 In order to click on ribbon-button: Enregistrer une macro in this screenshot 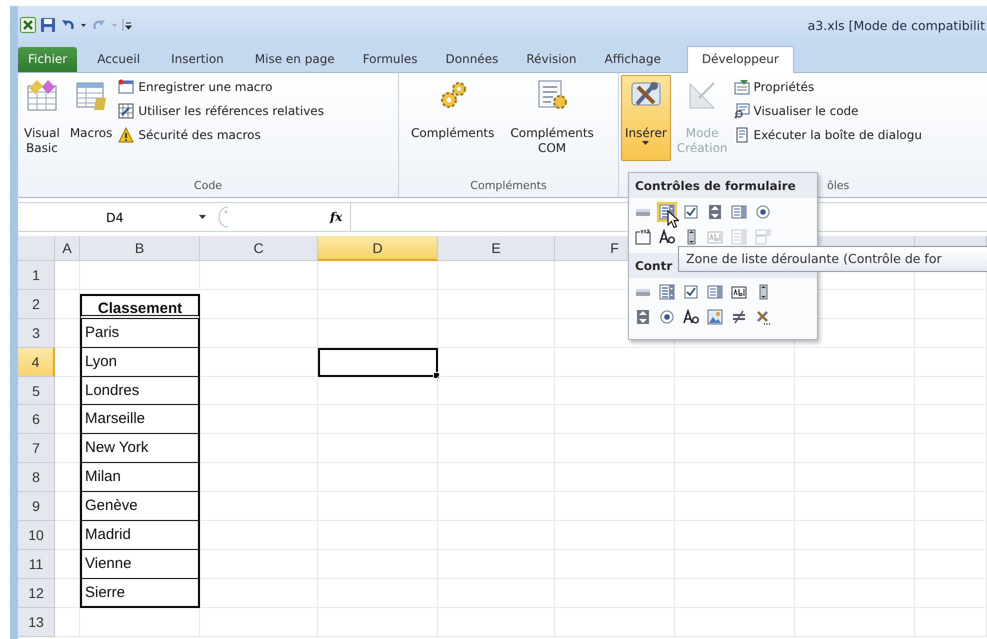, I will do `click(221, 87)`.